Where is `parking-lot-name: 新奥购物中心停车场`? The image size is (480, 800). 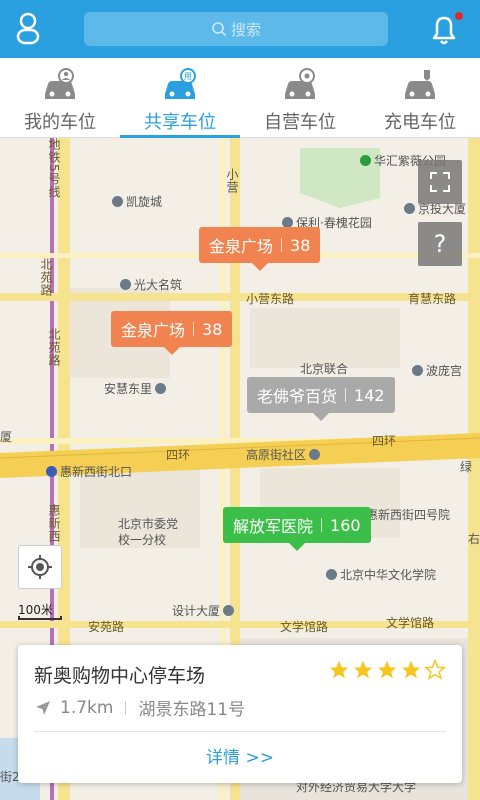
parking-lot-name: 新奥购物中心停车场 is located at coordinates (120, 676).